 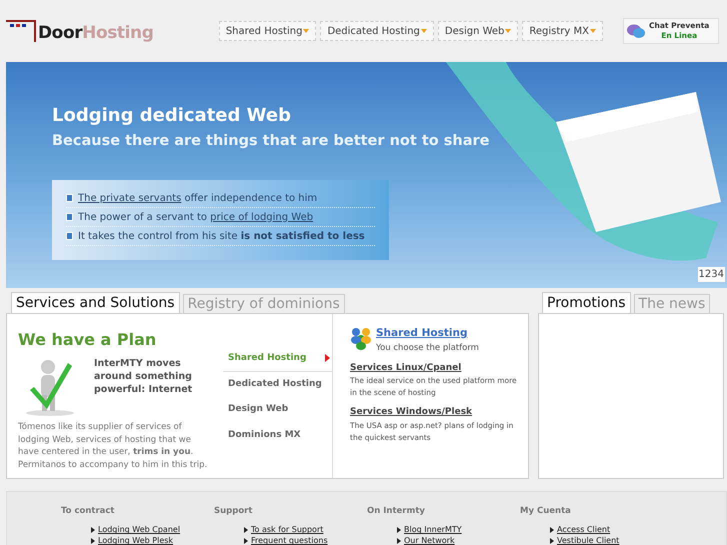 I want to click on footer-link: Lodging Web Cpanel, so click(x=139, y=530).